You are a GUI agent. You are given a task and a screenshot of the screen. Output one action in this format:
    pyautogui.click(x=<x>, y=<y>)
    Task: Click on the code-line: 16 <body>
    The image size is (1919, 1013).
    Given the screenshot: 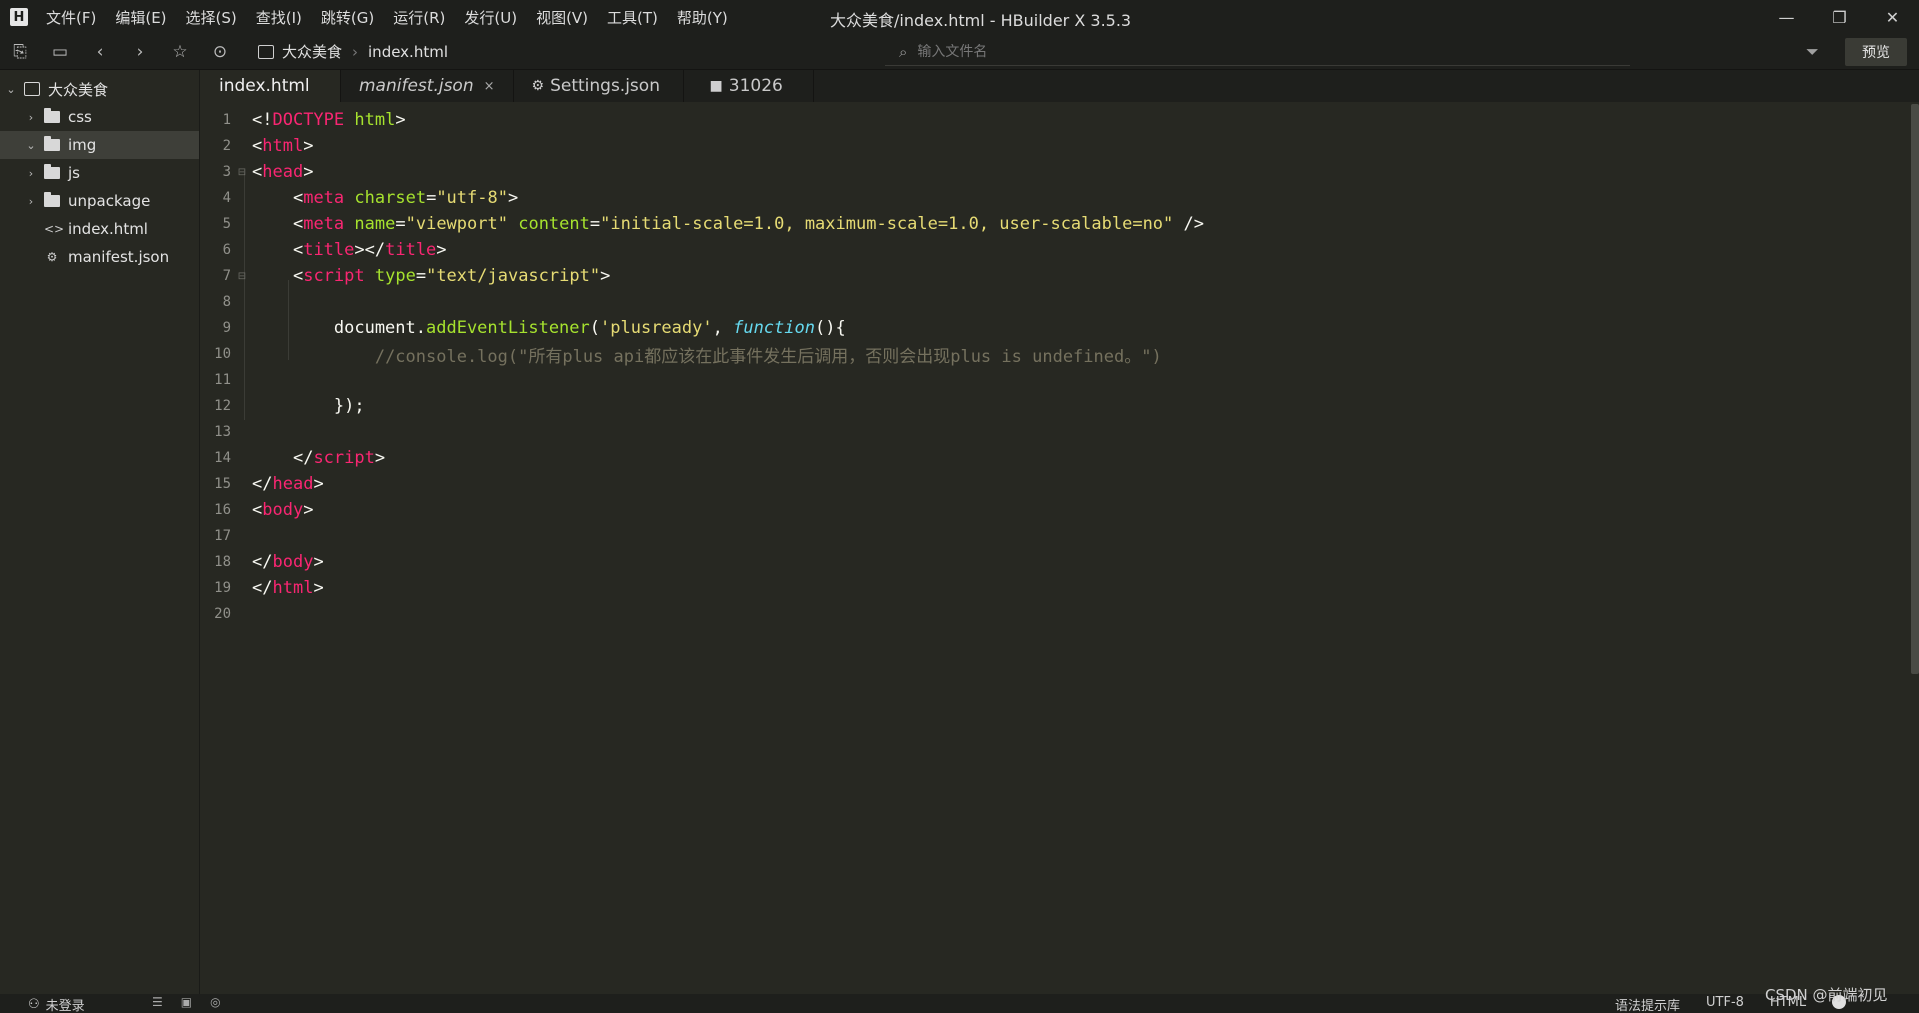 What is the action you would take?
    pyautogui.click(x=264, y=510)
    